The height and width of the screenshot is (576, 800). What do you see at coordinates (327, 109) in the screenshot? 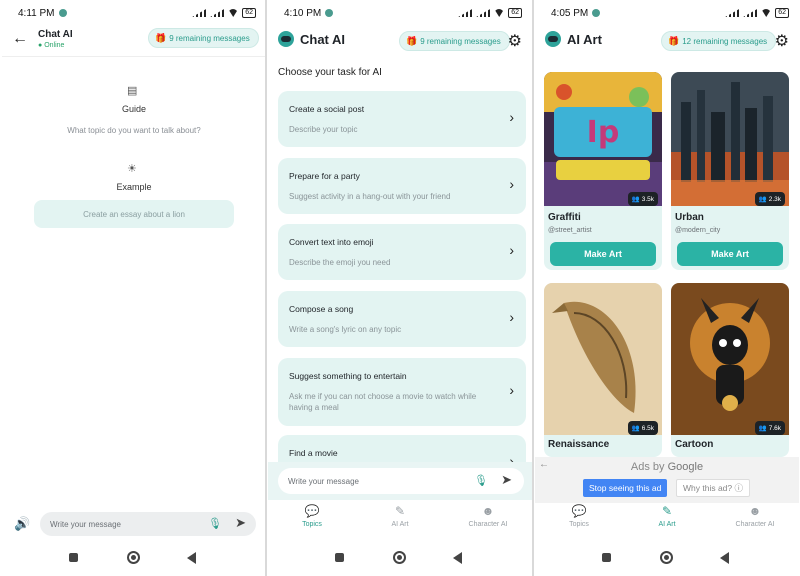
I see `task-title: Create a social post` at bounding box center [327, 109].